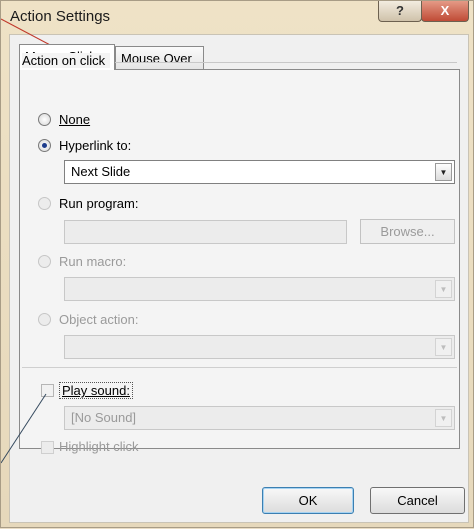 Image resolution: width=474 pixels, height=529 pixels. Describe the element at coordinates (66, 60) in the screenshot. I see `action-on-click-label: Action on click` at that location.